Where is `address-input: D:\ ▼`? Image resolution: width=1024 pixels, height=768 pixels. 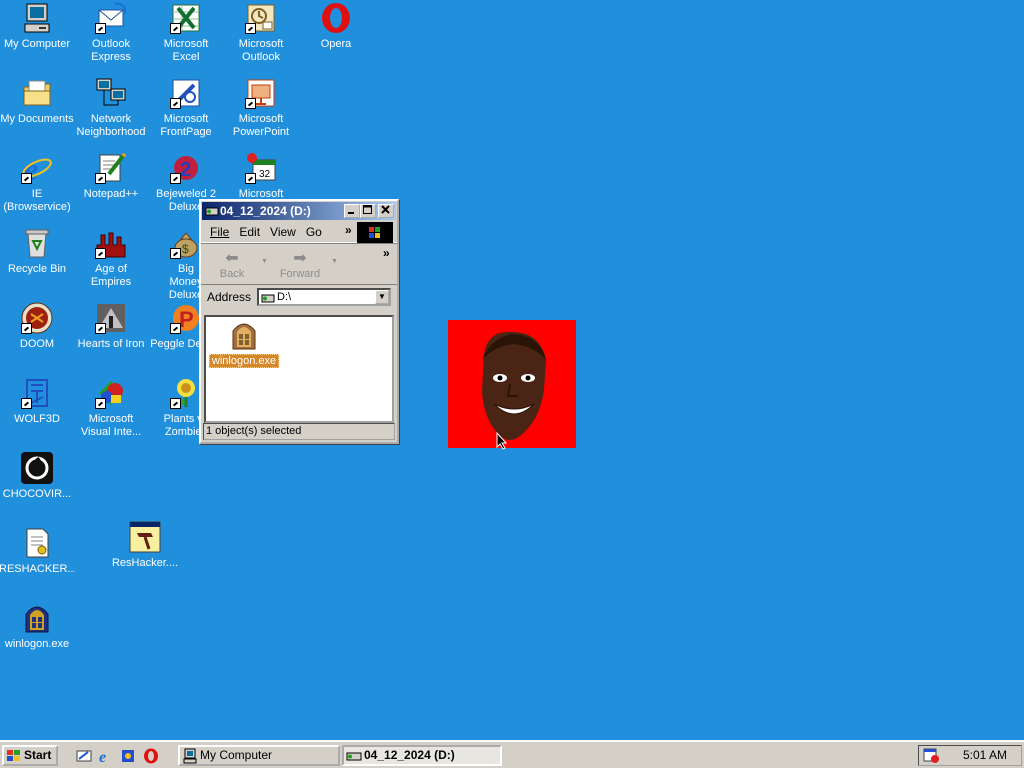 address-input: D:\ ▼ is located at coordinates (324, 297).